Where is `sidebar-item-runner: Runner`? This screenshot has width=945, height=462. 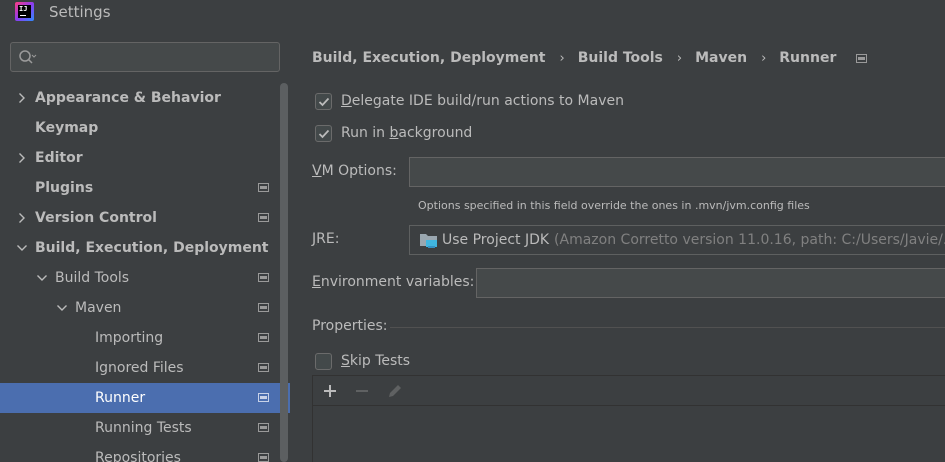
sidebar-item-runner: Runner is located at coordinates (145, 398).